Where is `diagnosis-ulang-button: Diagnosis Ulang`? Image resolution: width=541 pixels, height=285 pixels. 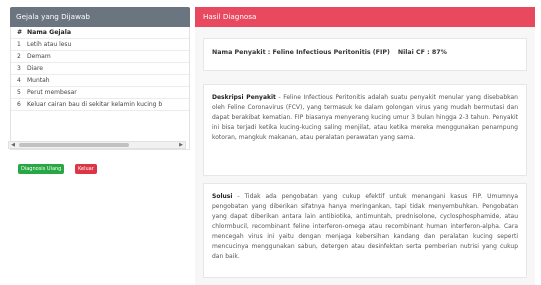 diagnosis-ulang-button: Diagnosis Ulang is located at coordinates (41, 169).